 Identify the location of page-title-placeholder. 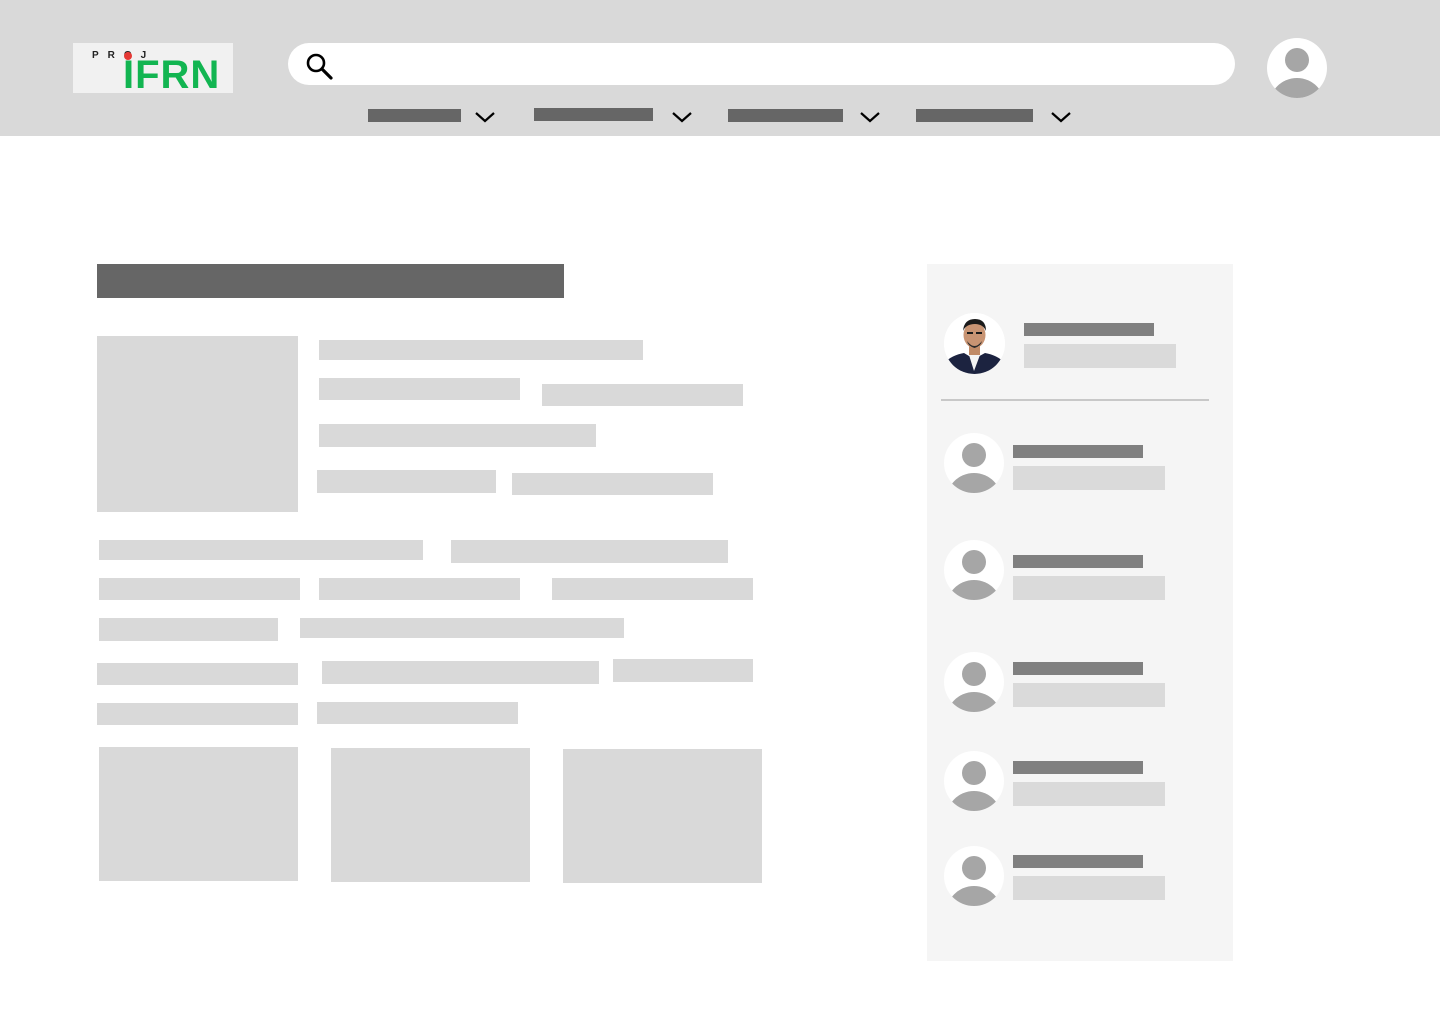
(330, 281).